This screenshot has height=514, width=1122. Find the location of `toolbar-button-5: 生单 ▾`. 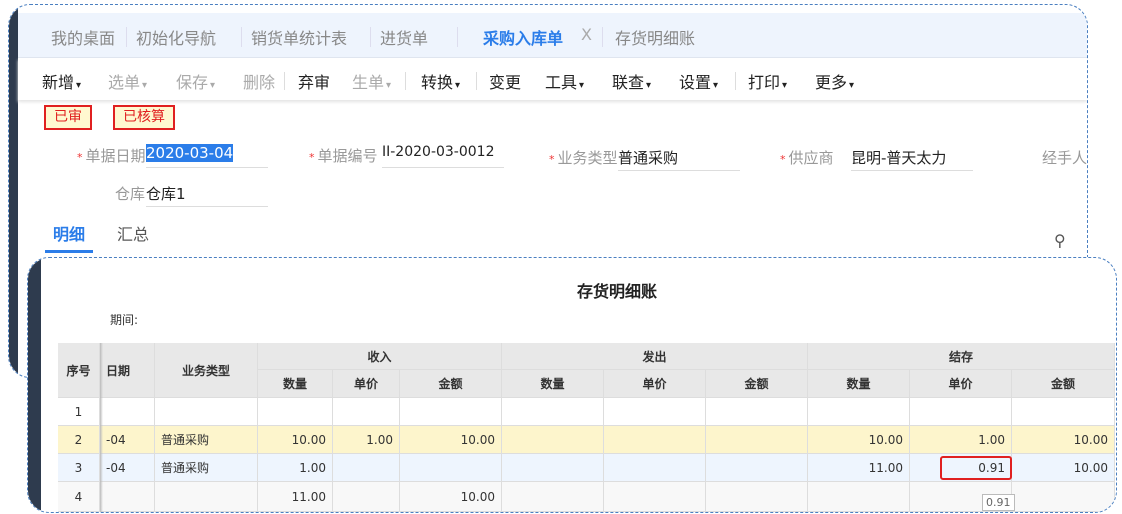

toolbar-button-5: 生单 ▾ is located at coordinates (371, 81).